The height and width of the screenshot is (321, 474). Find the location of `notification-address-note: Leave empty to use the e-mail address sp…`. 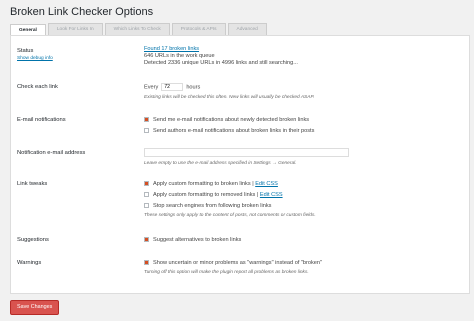

notification-address-note: Leave empty to use the e-mail address sp… is located at coordinates (220, 163).